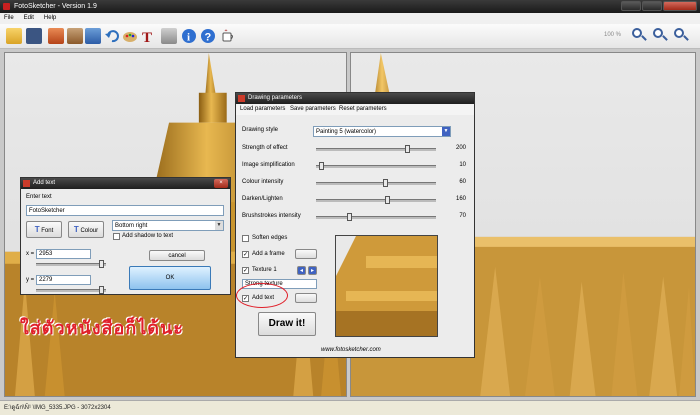  What do you see at coordinates (287, 324) in the screenshot?
I see `draw-it-button: Draw it!` at bounding box center [287, 324].